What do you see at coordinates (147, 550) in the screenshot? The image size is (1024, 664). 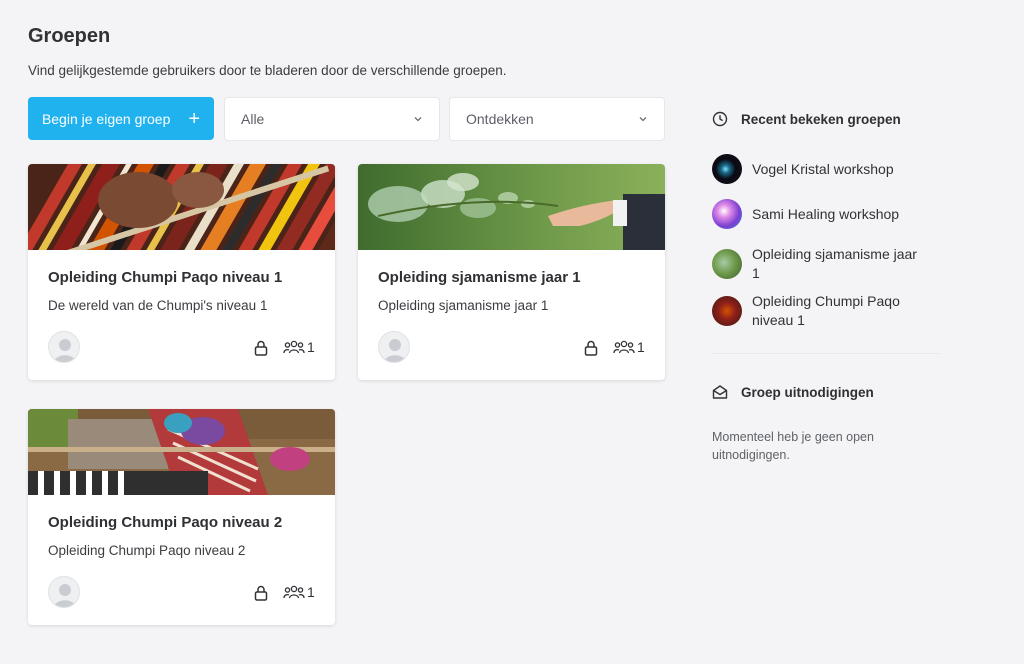 I see `group-description: Opleiding Chumpi Paqo niveau 2` at bounding box center [147, 550].